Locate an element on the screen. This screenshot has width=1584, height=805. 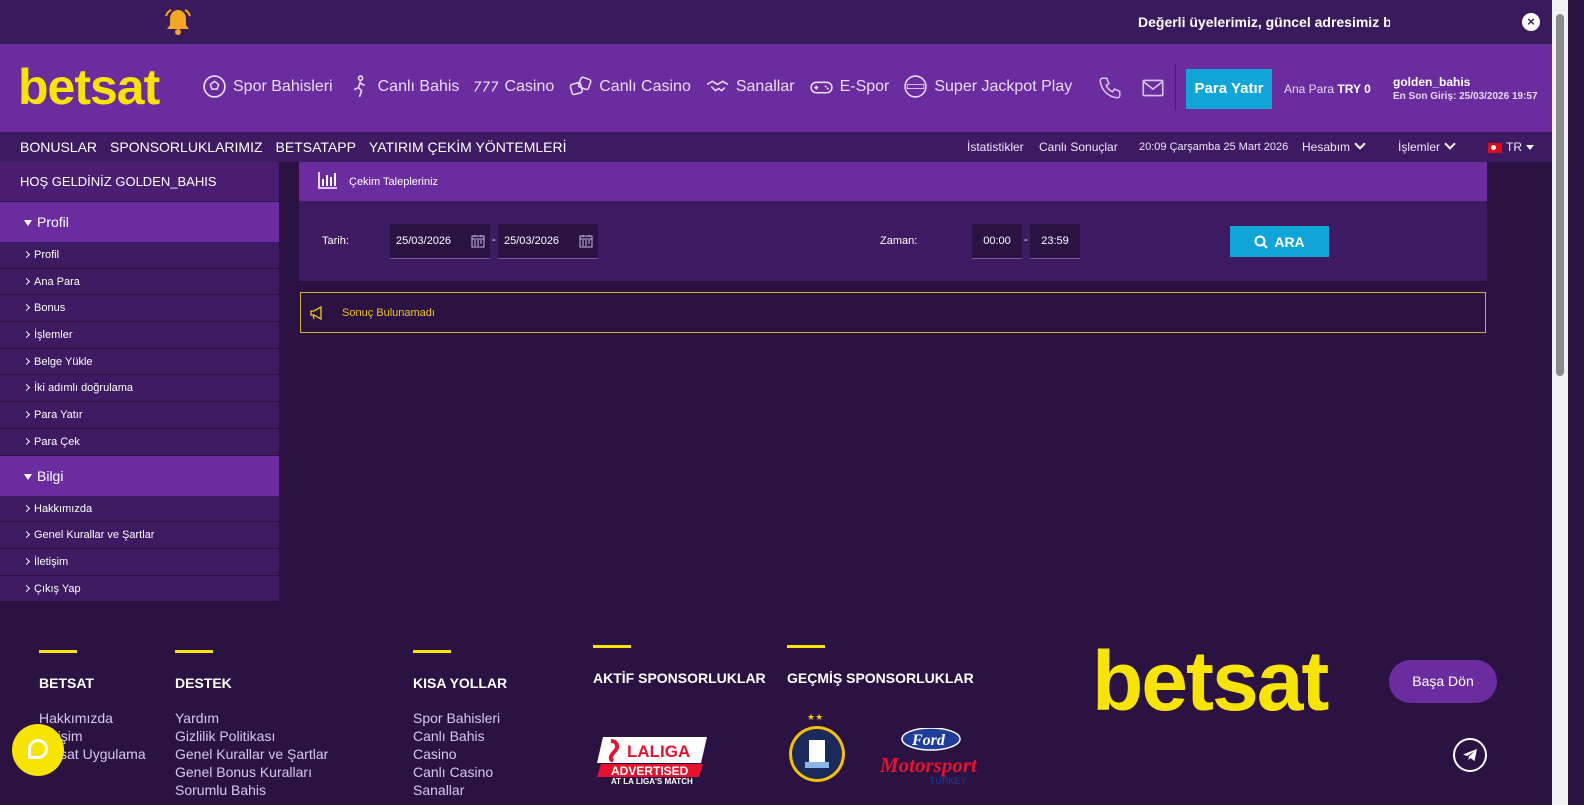
sidebar-item-label: Hakkımızda is located at coordinates (63, 508).